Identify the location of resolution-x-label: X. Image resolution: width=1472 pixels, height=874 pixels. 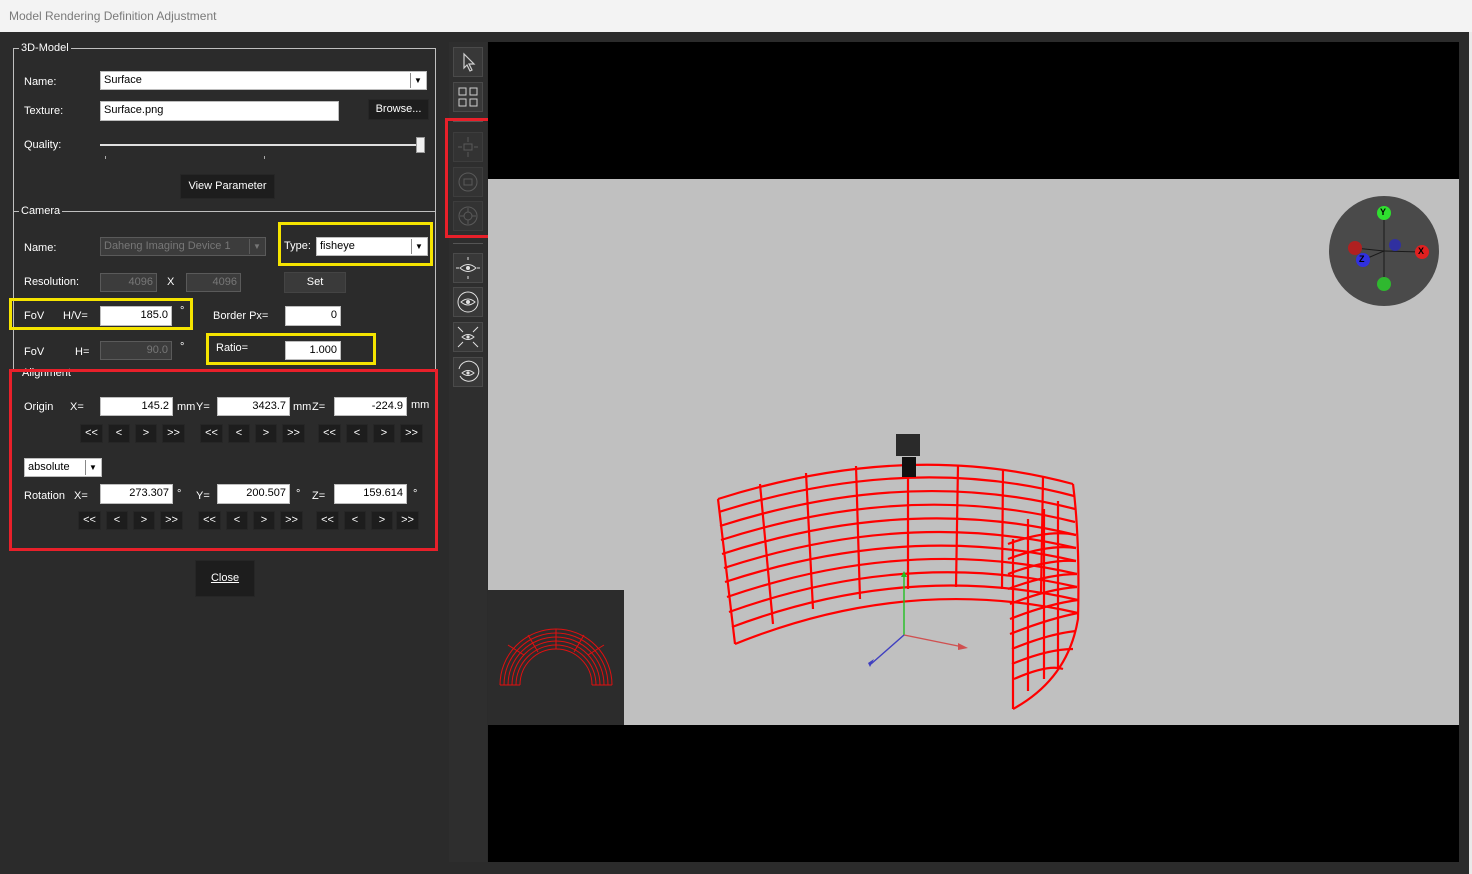
(171, 282).